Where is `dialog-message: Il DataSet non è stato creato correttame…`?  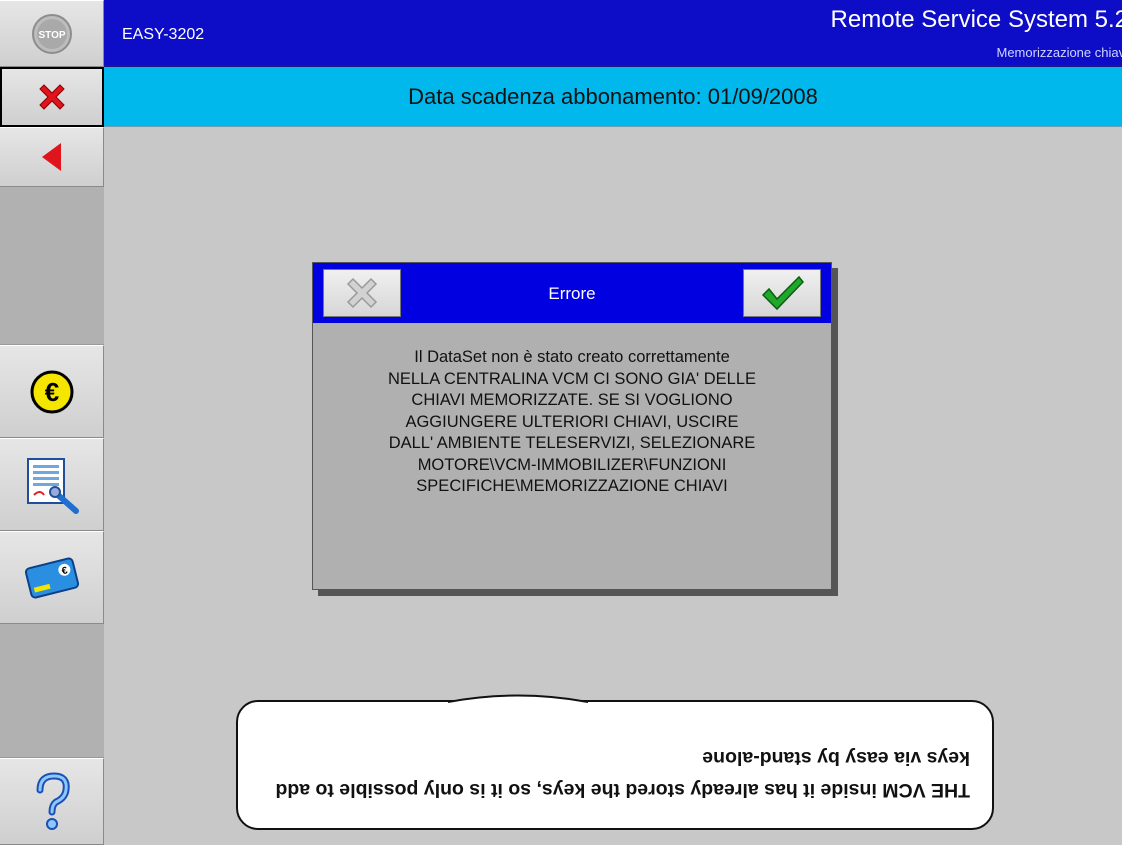
dialog-message: Il DataSet non è stato creato correttame… is located at coordinates (572, 422).